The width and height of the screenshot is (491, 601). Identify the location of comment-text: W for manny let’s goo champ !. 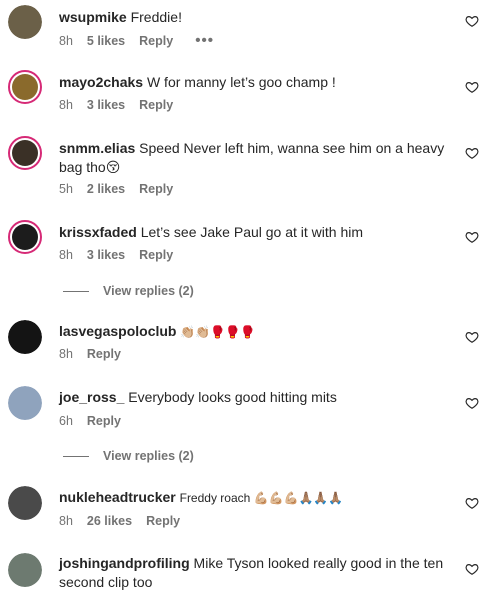
(241, 82).